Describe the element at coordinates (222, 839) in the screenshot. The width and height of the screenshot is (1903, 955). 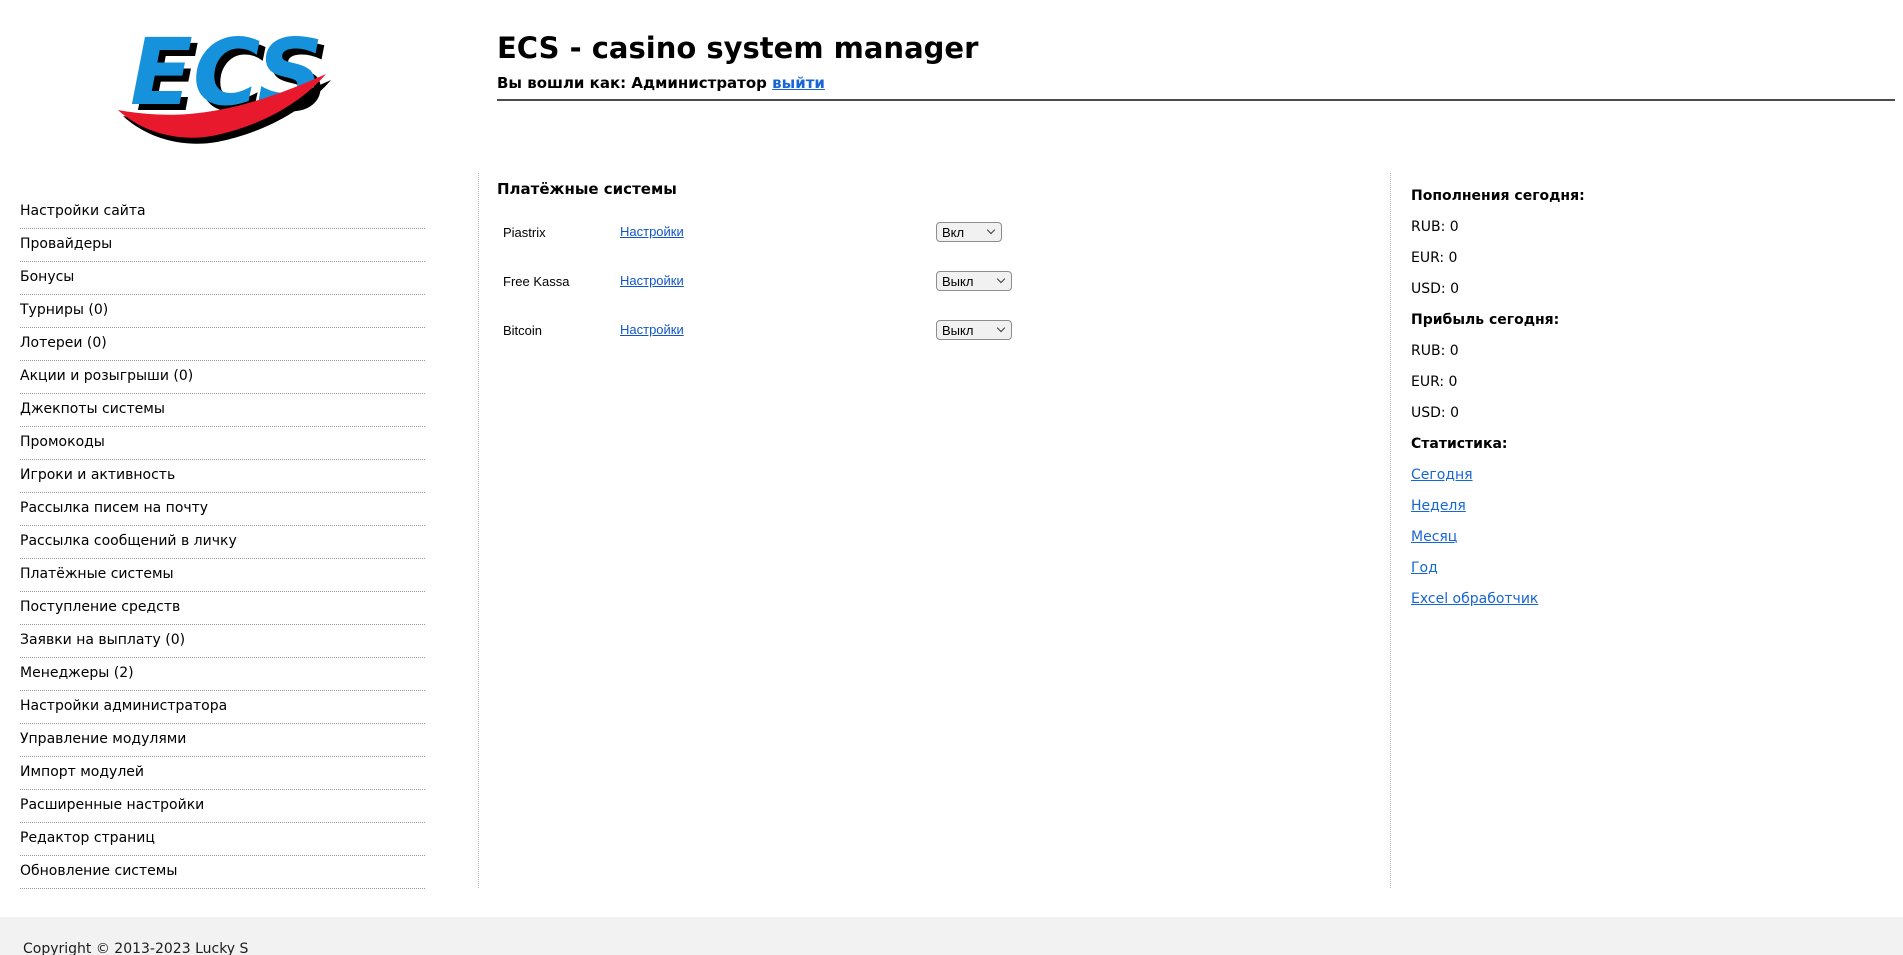
I see `sidebar-item-page-editor: Редактор страниц` at that location.